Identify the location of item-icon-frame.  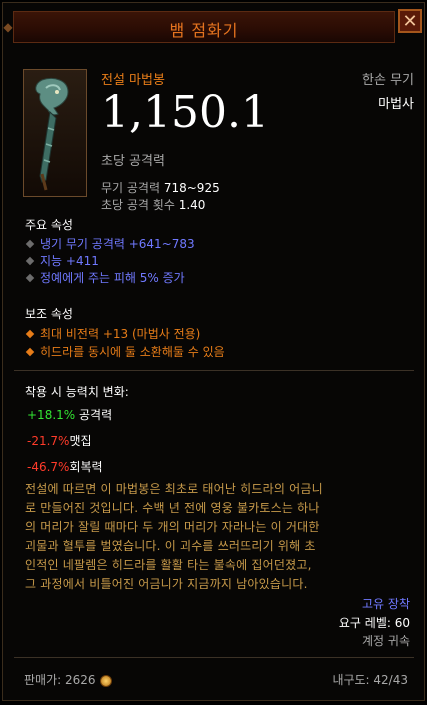
(55, 133).